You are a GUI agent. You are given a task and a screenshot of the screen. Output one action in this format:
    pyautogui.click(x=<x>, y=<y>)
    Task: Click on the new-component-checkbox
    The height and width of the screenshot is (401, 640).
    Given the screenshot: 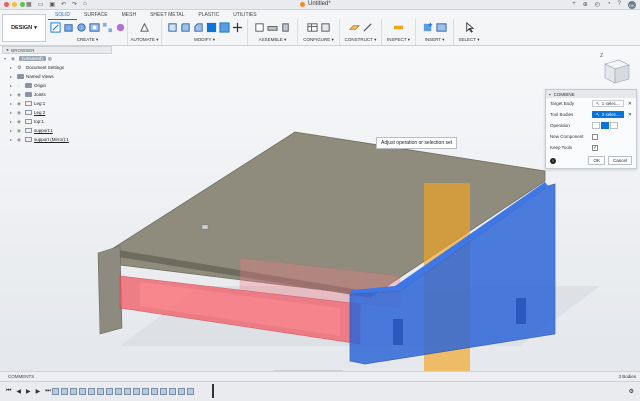 What is the action you would take?
    pyautogui.click(x=595, y=136)
    